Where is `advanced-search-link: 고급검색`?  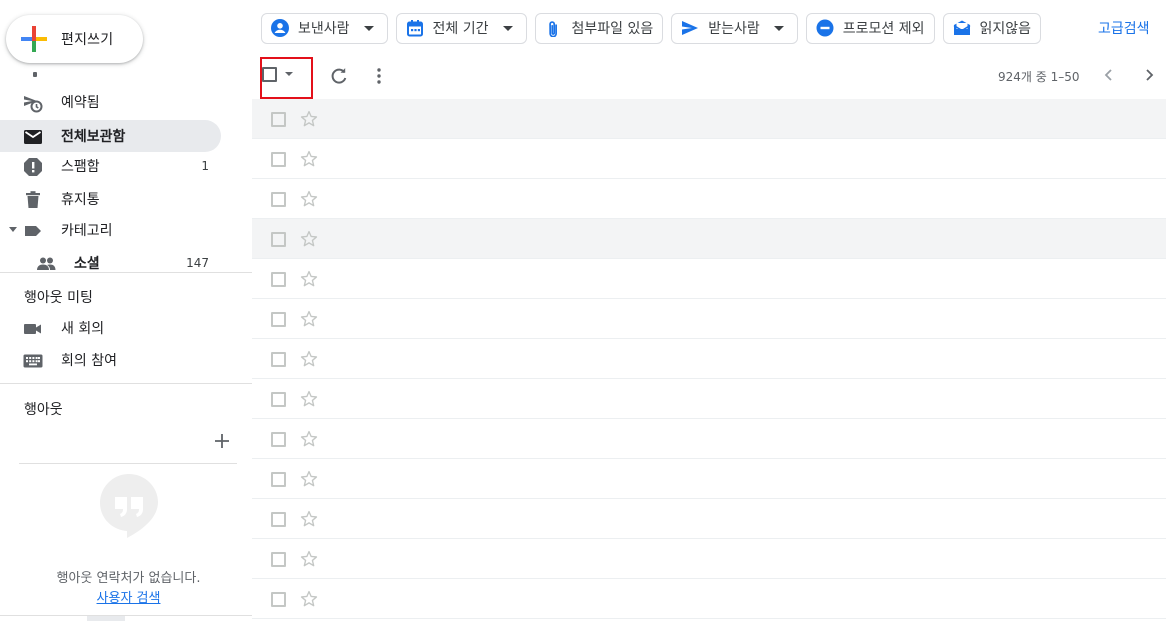
advanced-search-link: 고급검색 is located at coordinates (1124, 28).